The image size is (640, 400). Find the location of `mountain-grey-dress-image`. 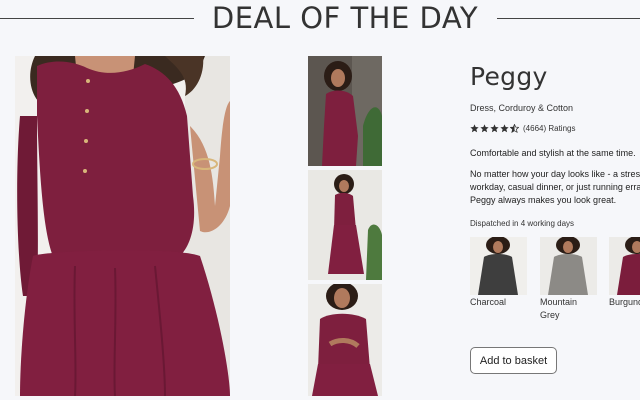

mountain-grey-dress-image is located at coordinates (568, 266).